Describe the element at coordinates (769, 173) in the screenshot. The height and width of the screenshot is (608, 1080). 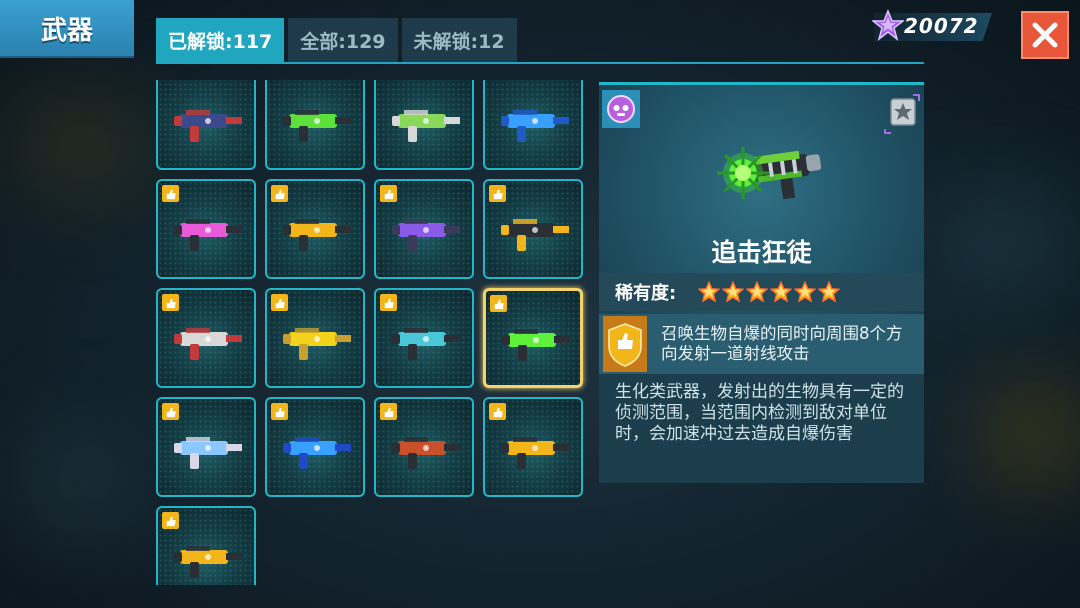
I see `bio-launcher-image` at that location.